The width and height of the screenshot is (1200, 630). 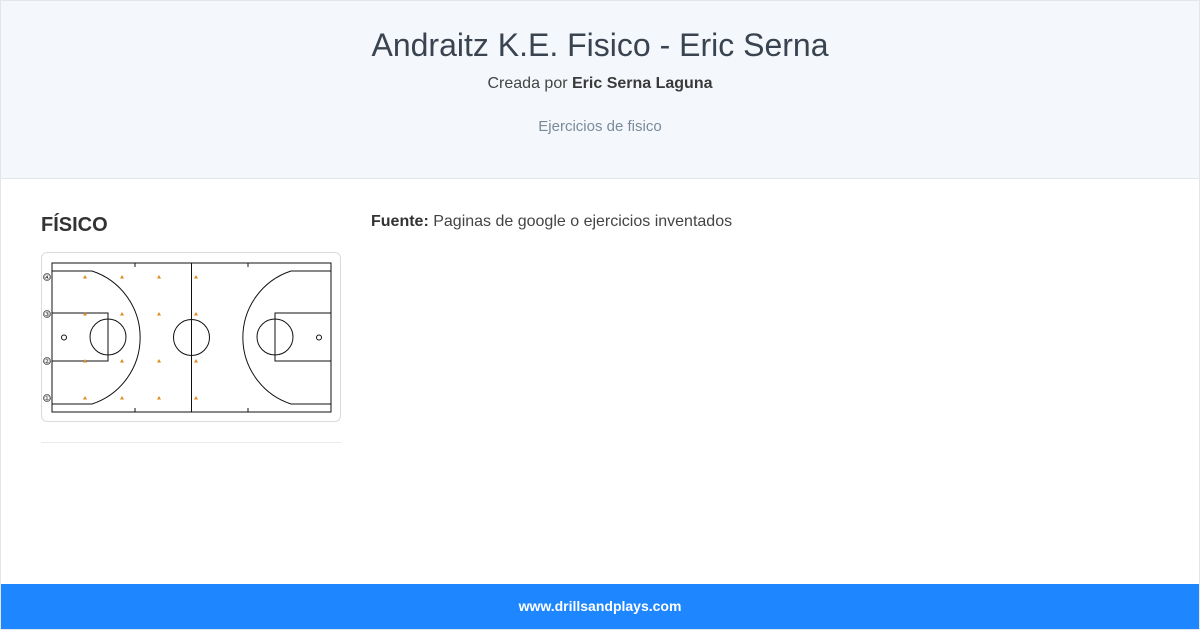 I want to click on right-free-throw-arc, so click(x=266, y=337).